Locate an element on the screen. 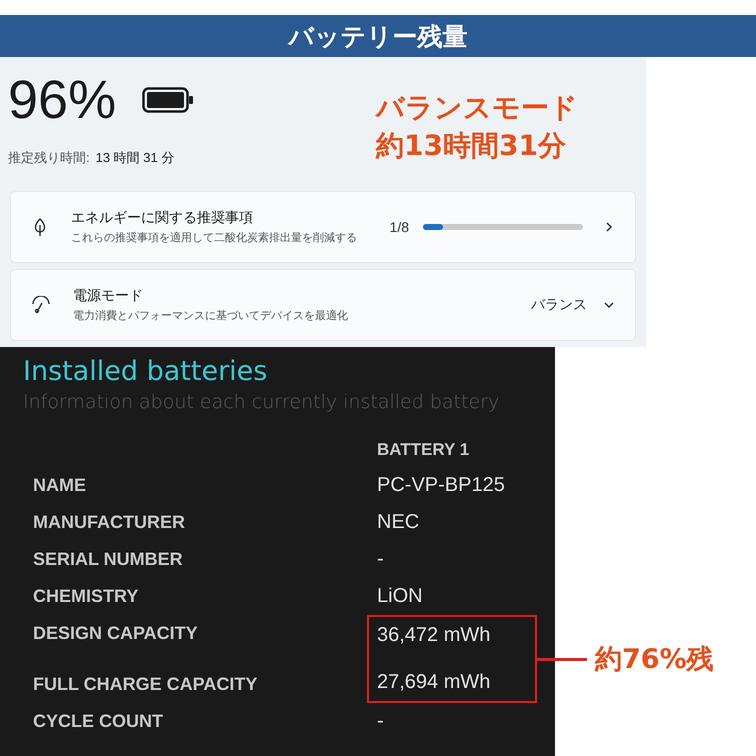  row-value: NEC is located at coordinates (398, 522).